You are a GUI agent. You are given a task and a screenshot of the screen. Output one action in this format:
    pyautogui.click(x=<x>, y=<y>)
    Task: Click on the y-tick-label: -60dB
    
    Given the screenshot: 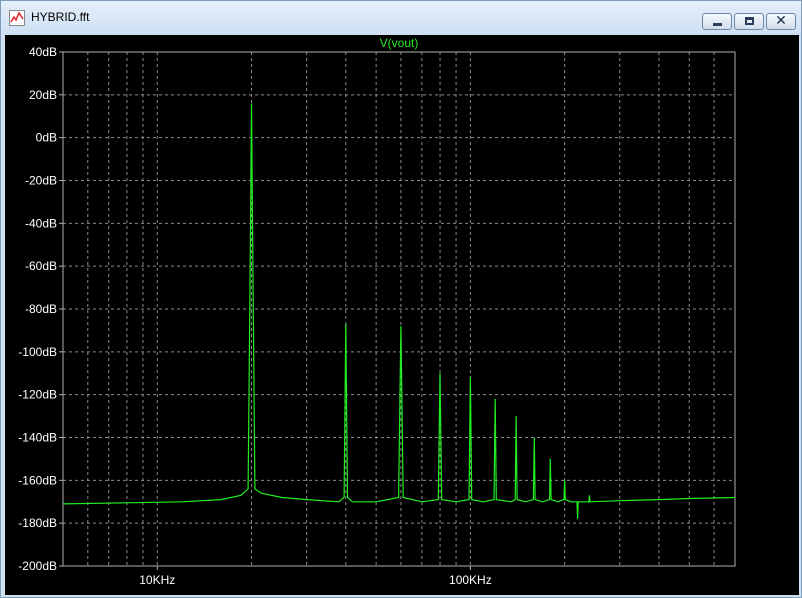 What is the action you would take?
    pyautogui.click(x=41, y=266)
    